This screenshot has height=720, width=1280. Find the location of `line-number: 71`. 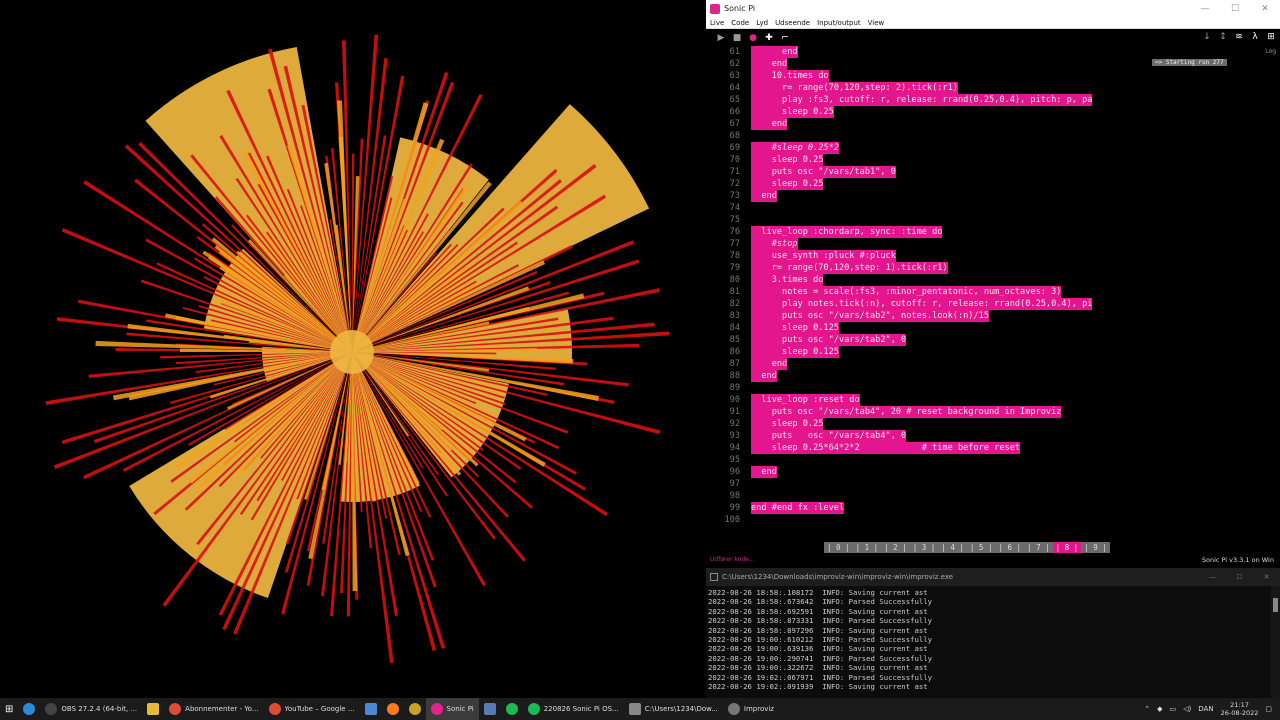

line-number: 71 is located at coordinates (734, 172).